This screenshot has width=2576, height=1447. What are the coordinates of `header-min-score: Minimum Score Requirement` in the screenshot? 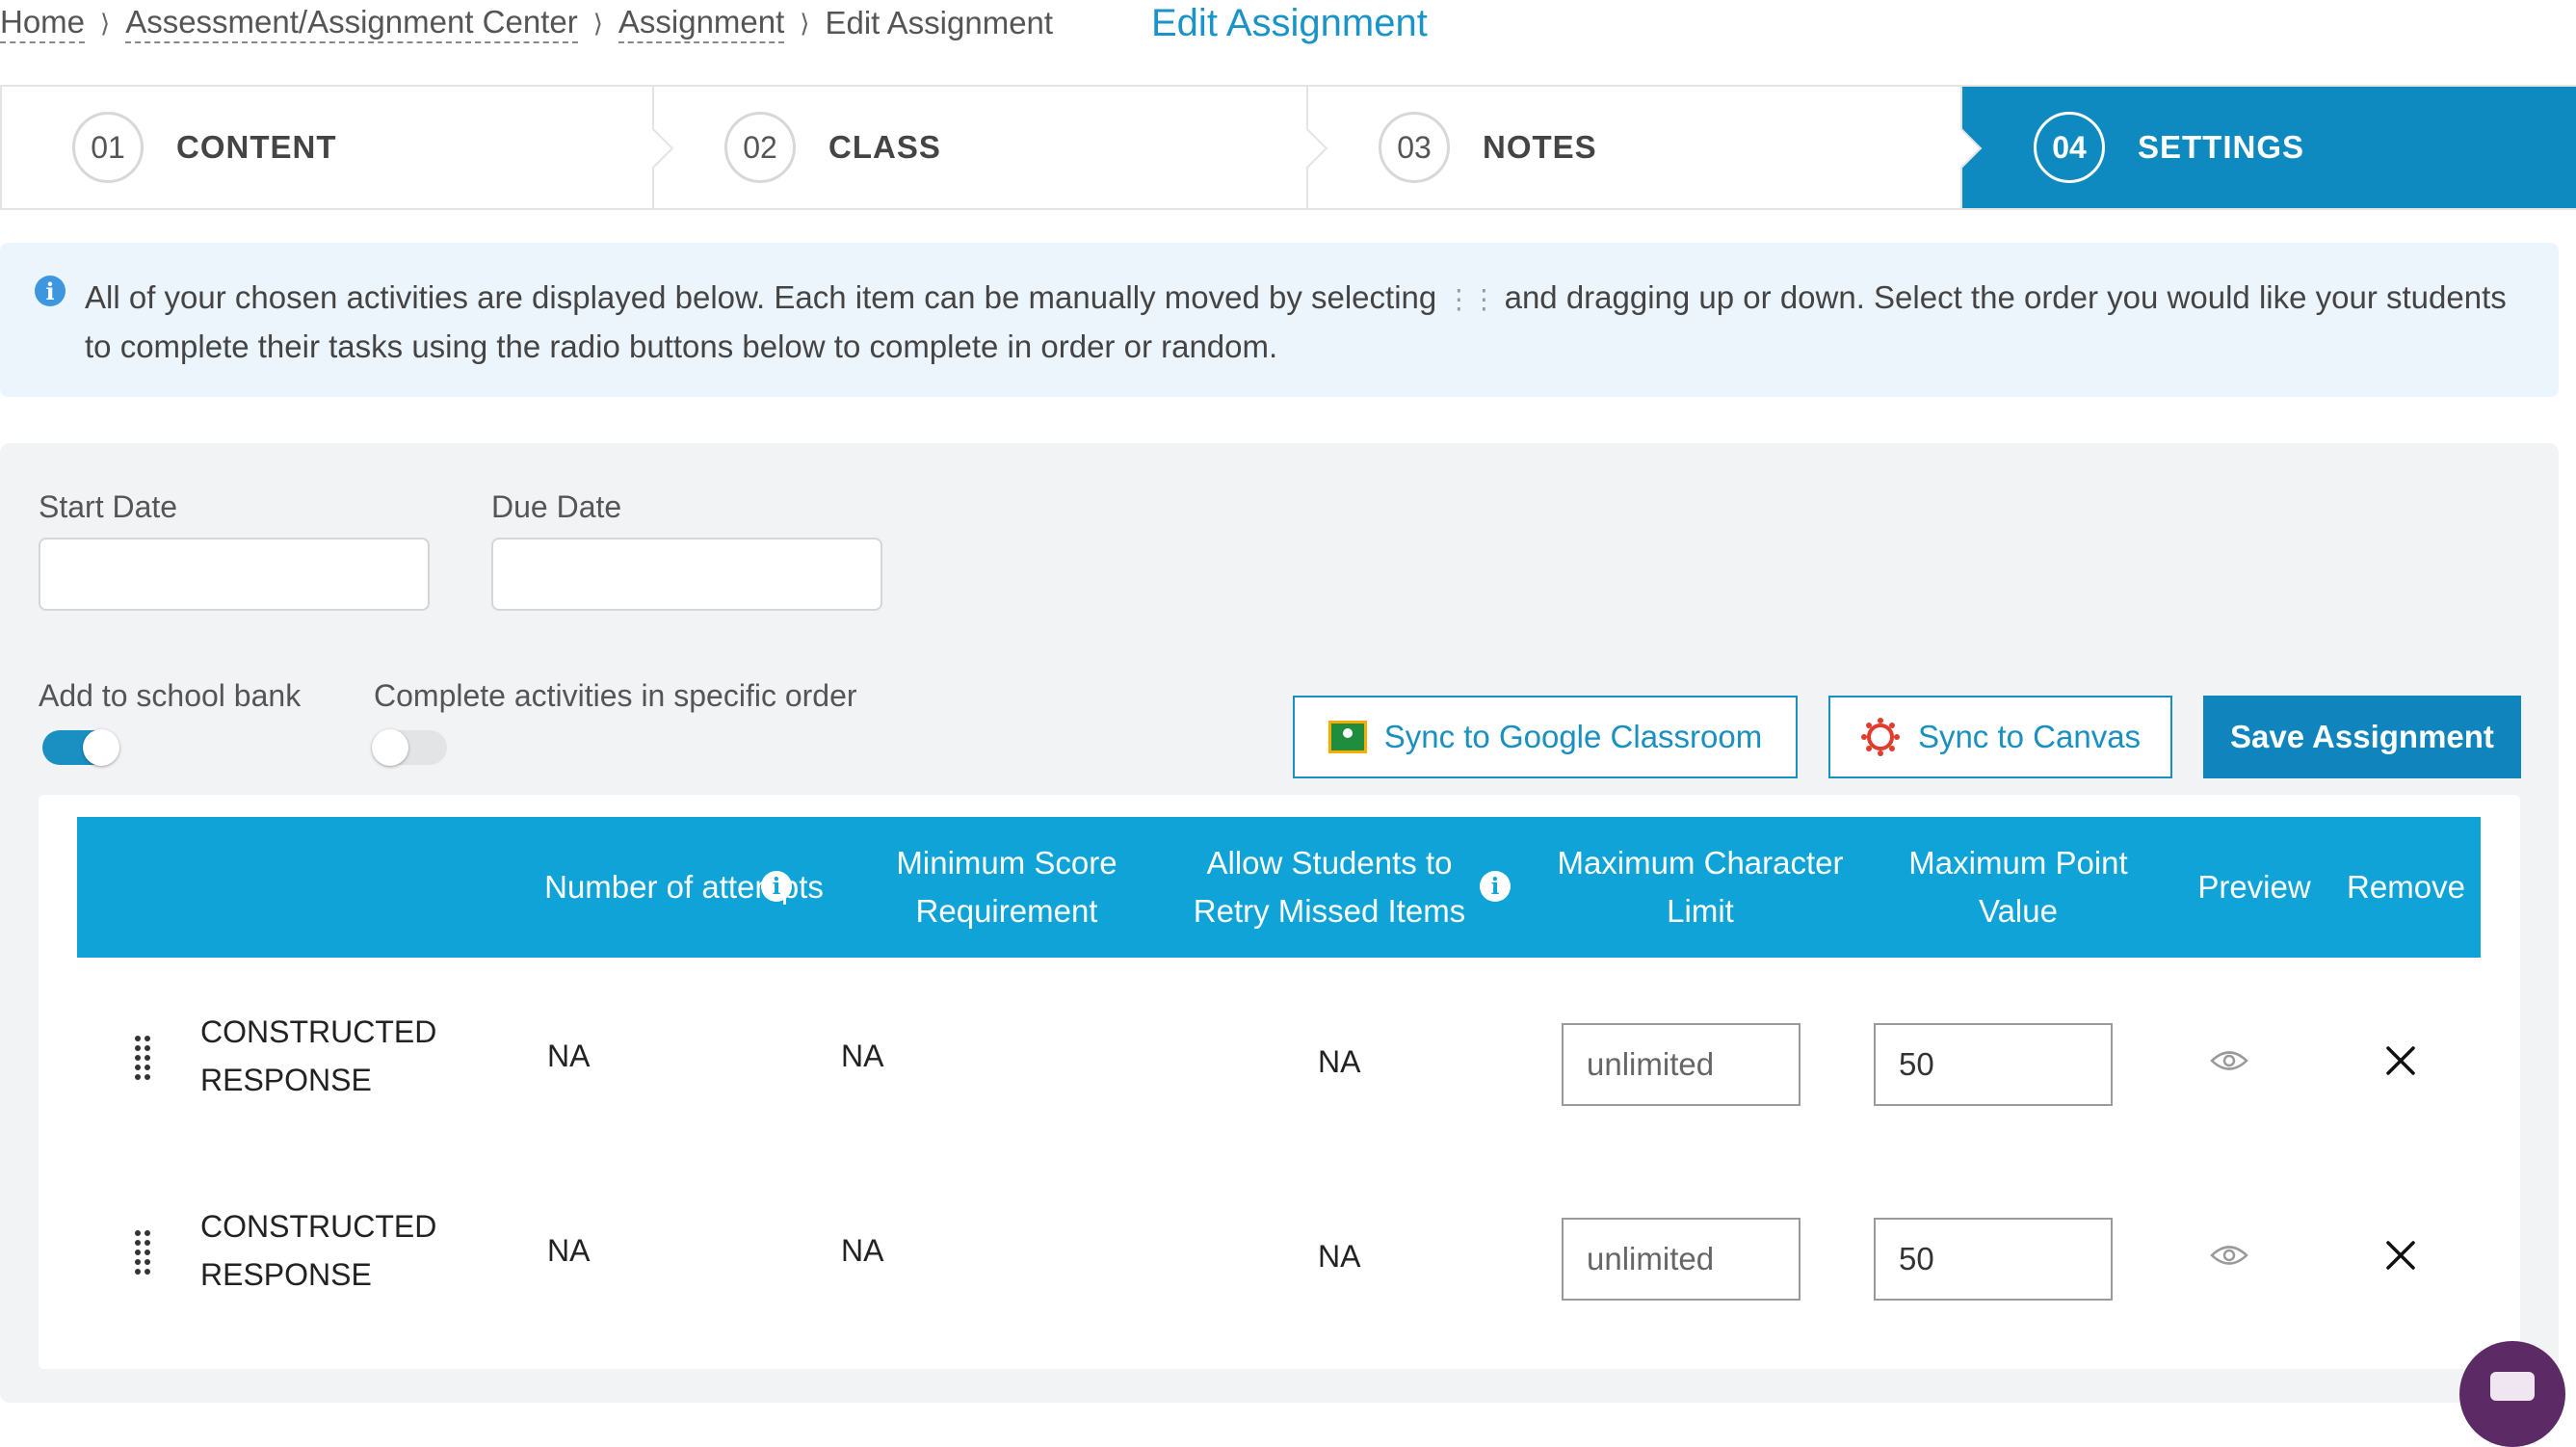 It's located at (1006, 887).